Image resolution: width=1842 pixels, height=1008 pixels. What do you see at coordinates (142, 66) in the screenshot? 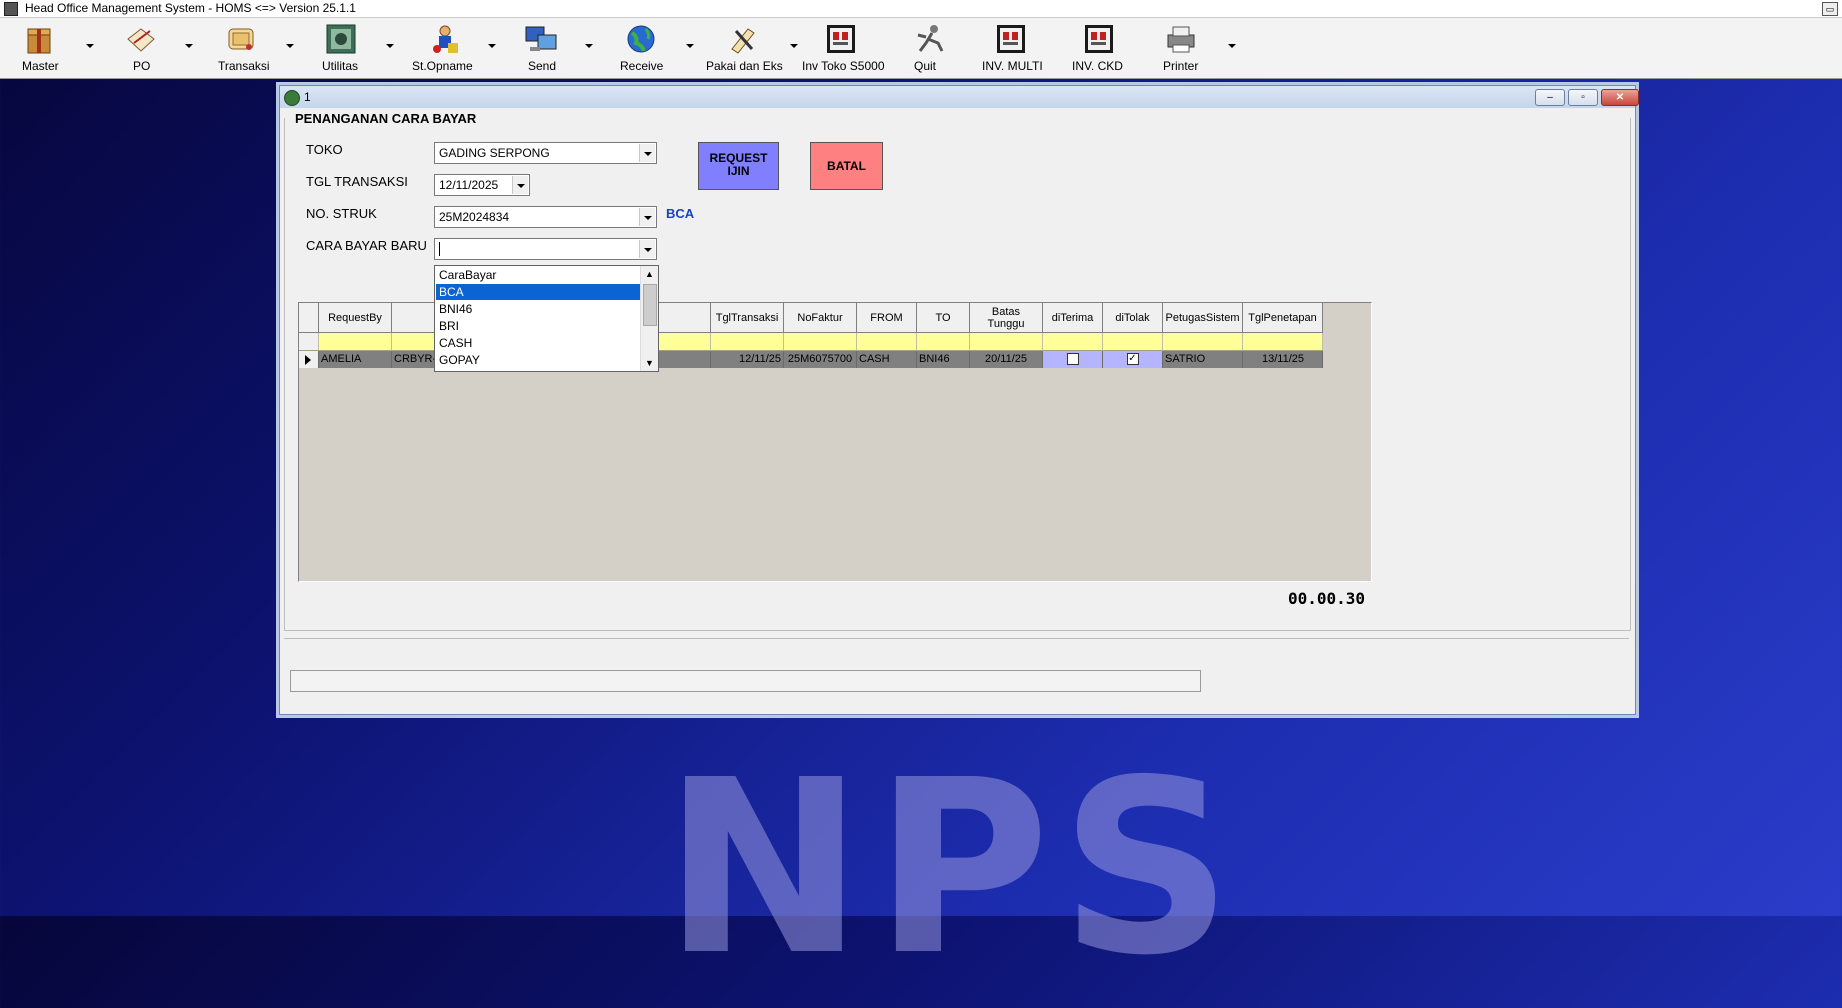
I see `toolbar-label: PO` at bounding box center [142, 66].